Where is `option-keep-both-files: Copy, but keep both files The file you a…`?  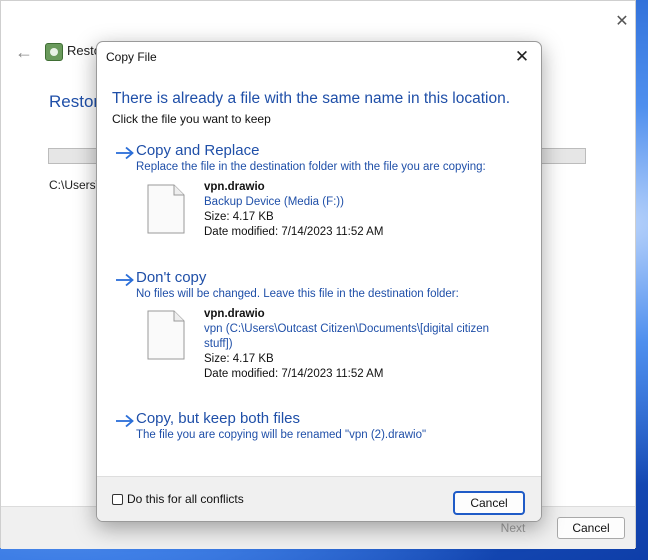 option-keep-both-files: Copy, but keep both files The file you a… is located at coordinates (320, 429).